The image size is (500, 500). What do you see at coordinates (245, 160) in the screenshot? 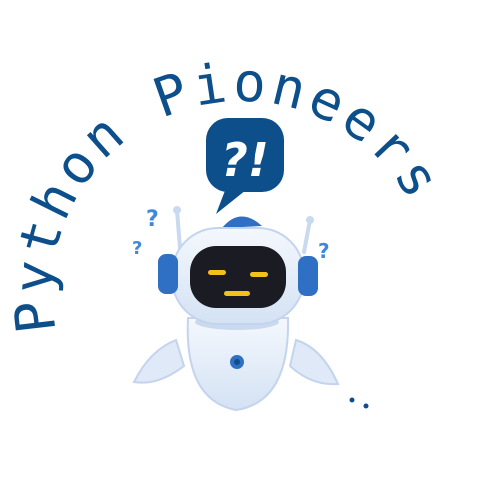
I see `bubble-text: ?!` at bounding box center [245, 160].